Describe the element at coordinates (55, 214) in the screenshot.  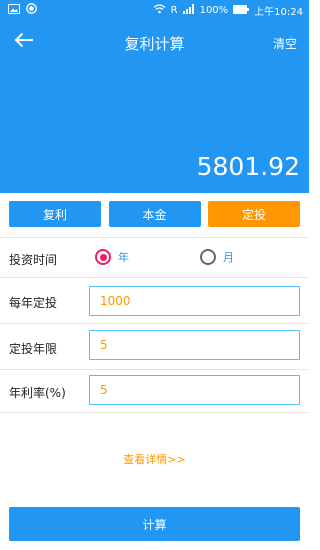
I see `tab-compound: 复利` at that location.